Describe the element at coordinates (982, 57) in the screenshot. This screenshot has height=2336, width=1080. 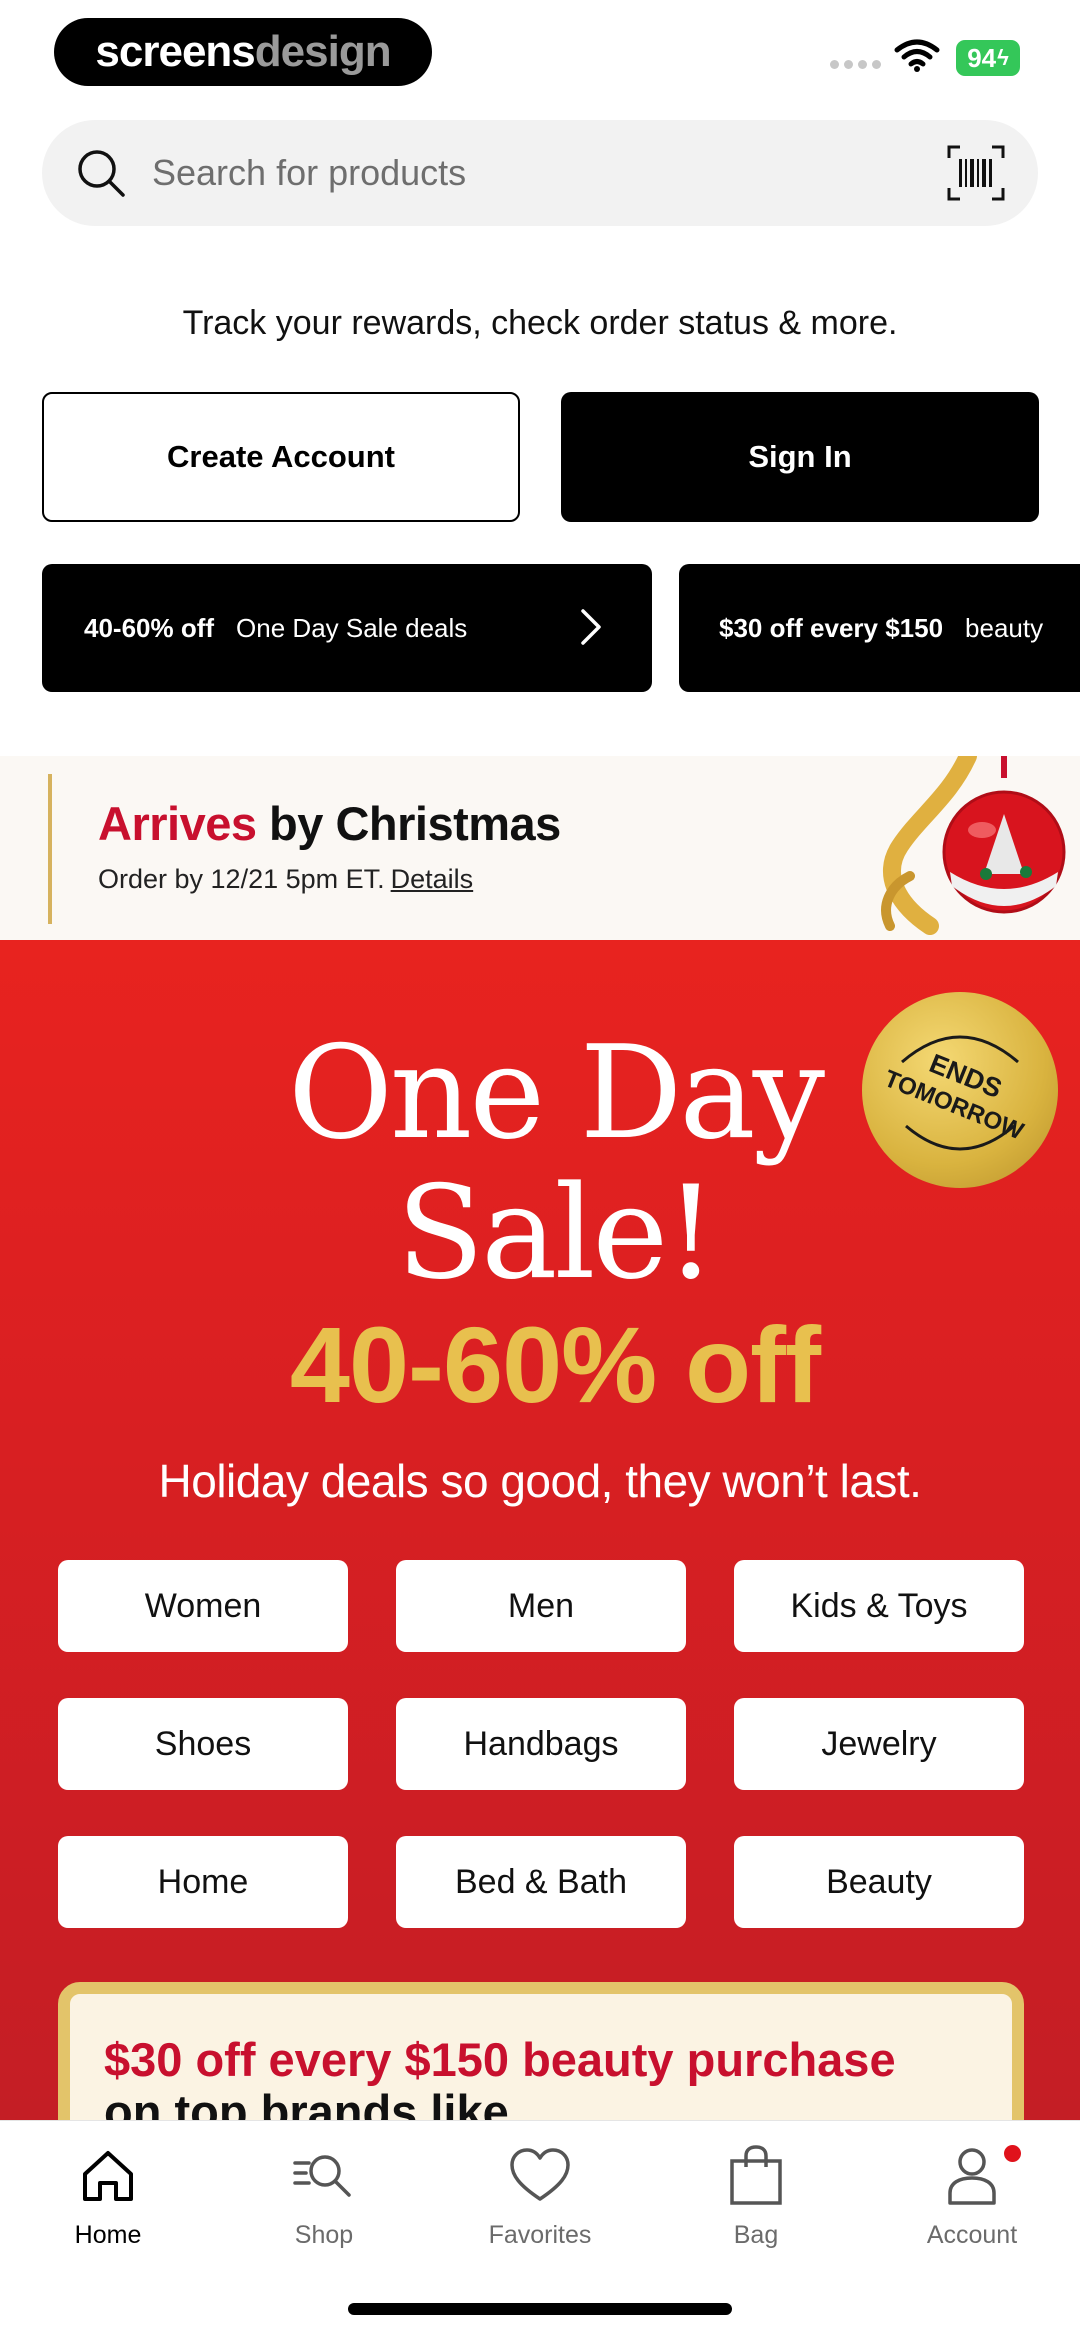
I see `battery-level: 94` at that location.